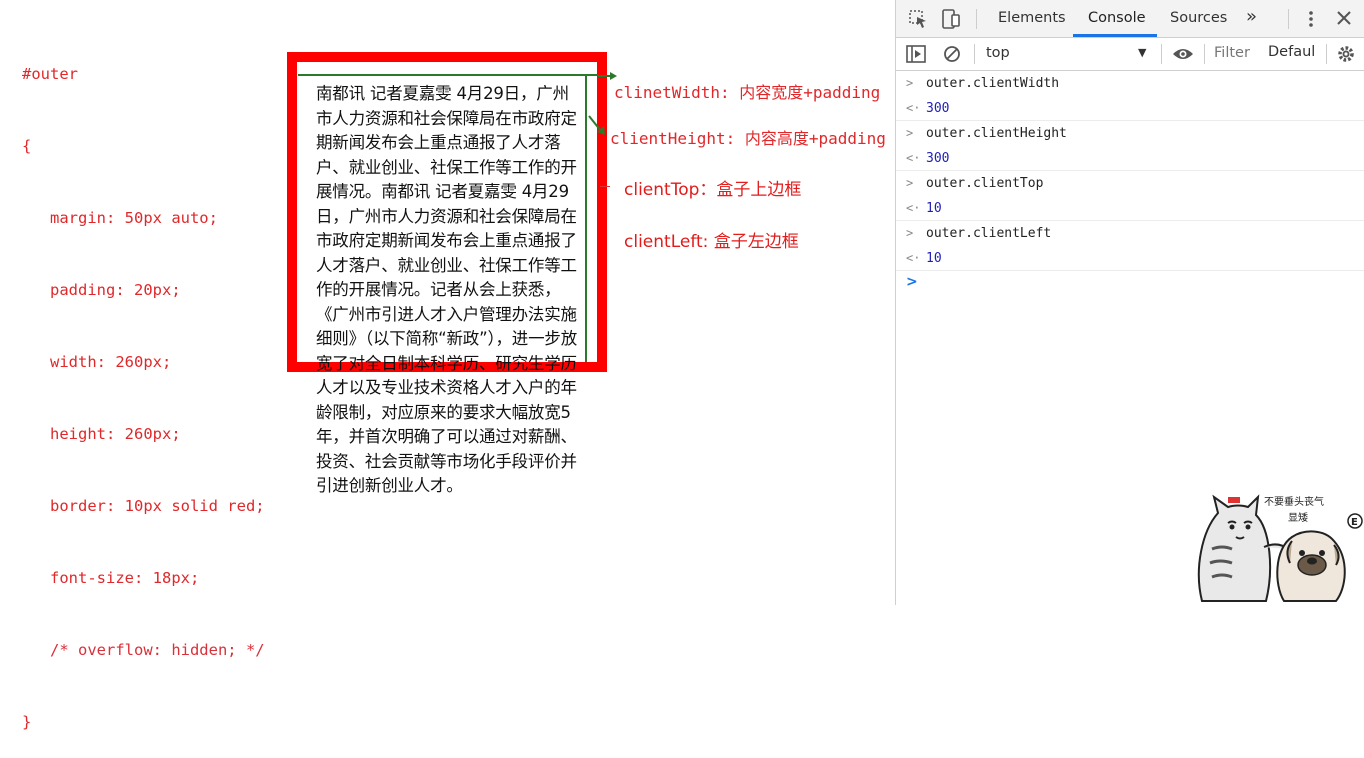 The width and height of the screenshot is (1364, 758). I want to click on close-icon, so click(1344, 18).